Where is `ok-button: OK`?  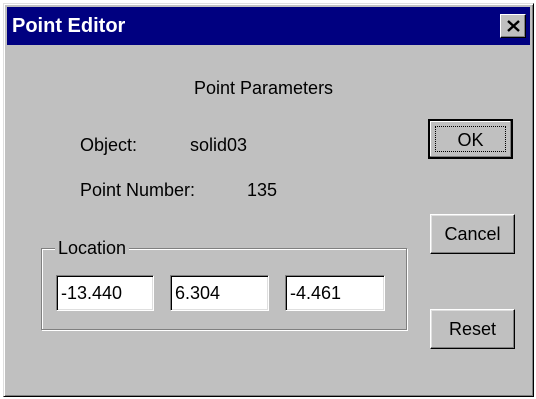
ok-button: OK is located at coordinates (470, 139).